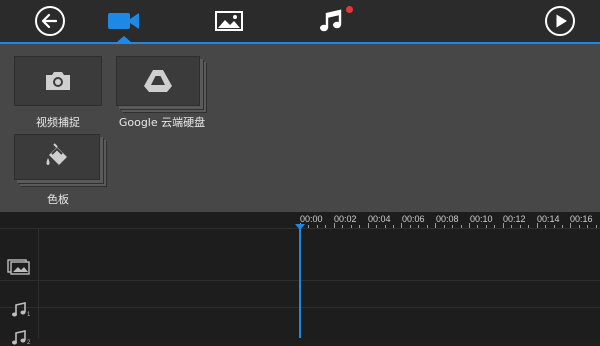  I want to click on image-icon, so click(229, 21).